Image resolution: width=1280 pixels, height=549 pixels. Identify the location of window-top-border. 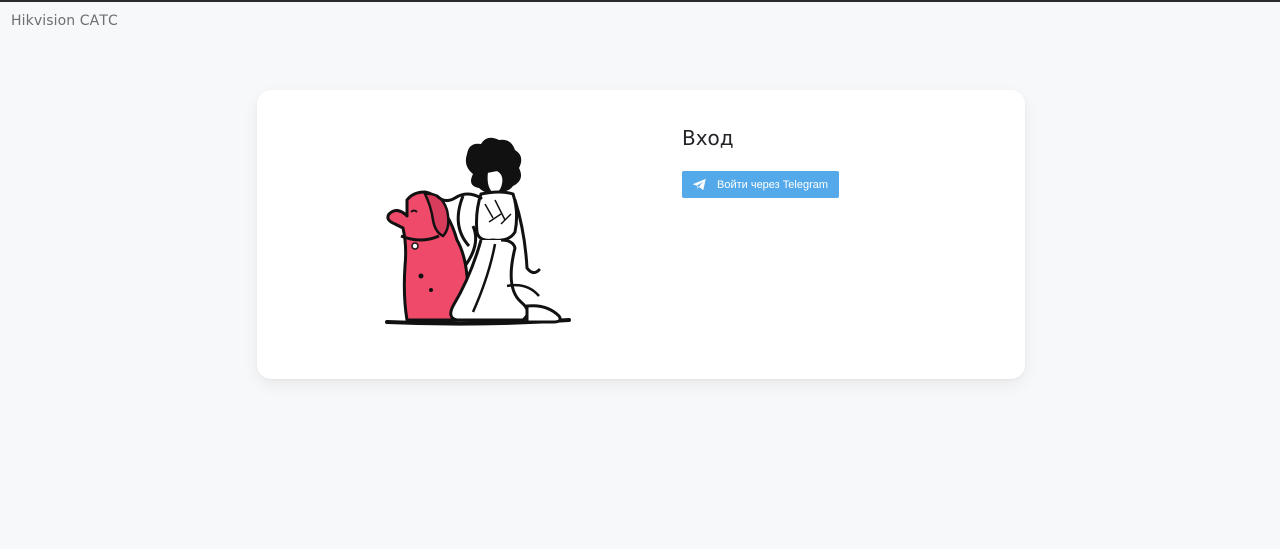
(640, 1).